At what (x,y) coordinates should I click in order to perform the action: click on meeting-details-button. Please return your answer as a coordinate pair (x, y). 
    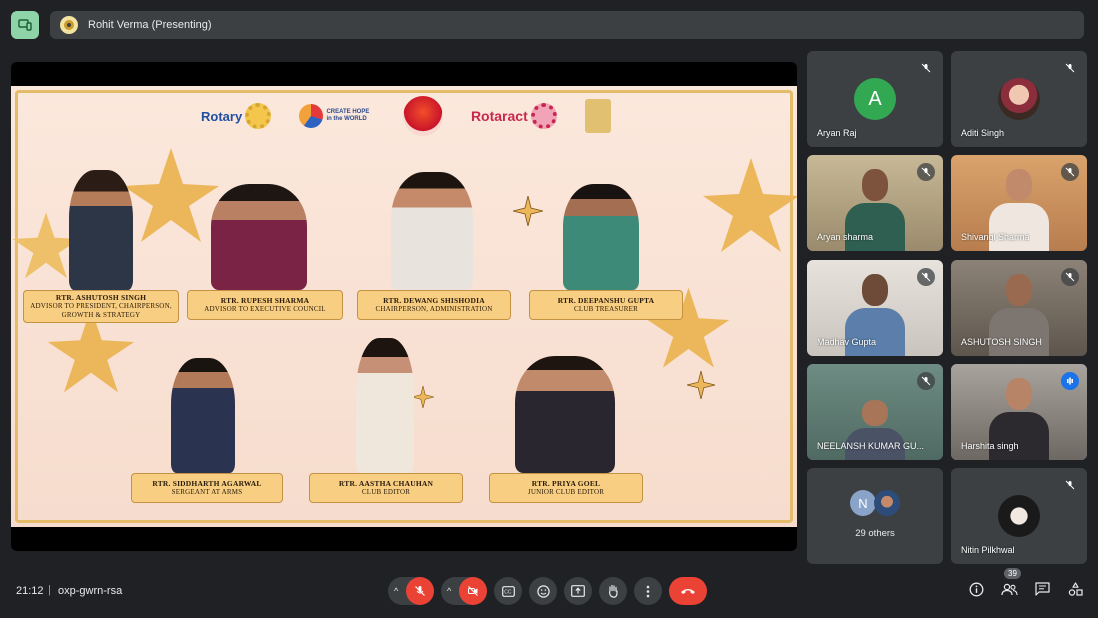
    Looking at the image, I should click on (976, 589).